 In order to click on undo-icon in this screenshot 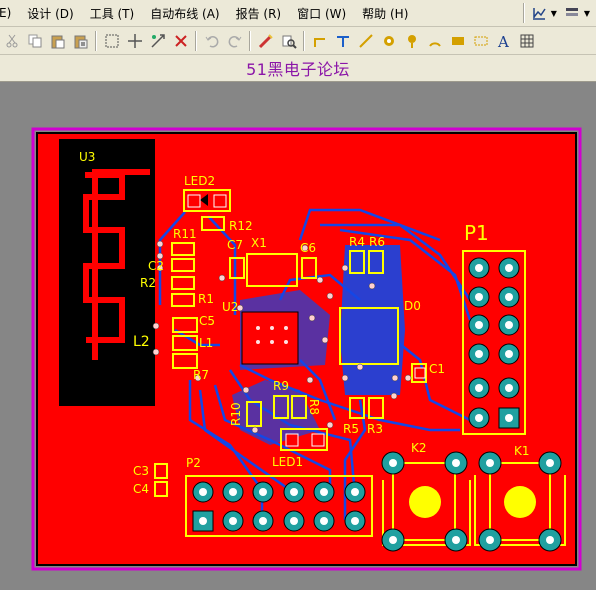, I will do `click(211, 40)`.